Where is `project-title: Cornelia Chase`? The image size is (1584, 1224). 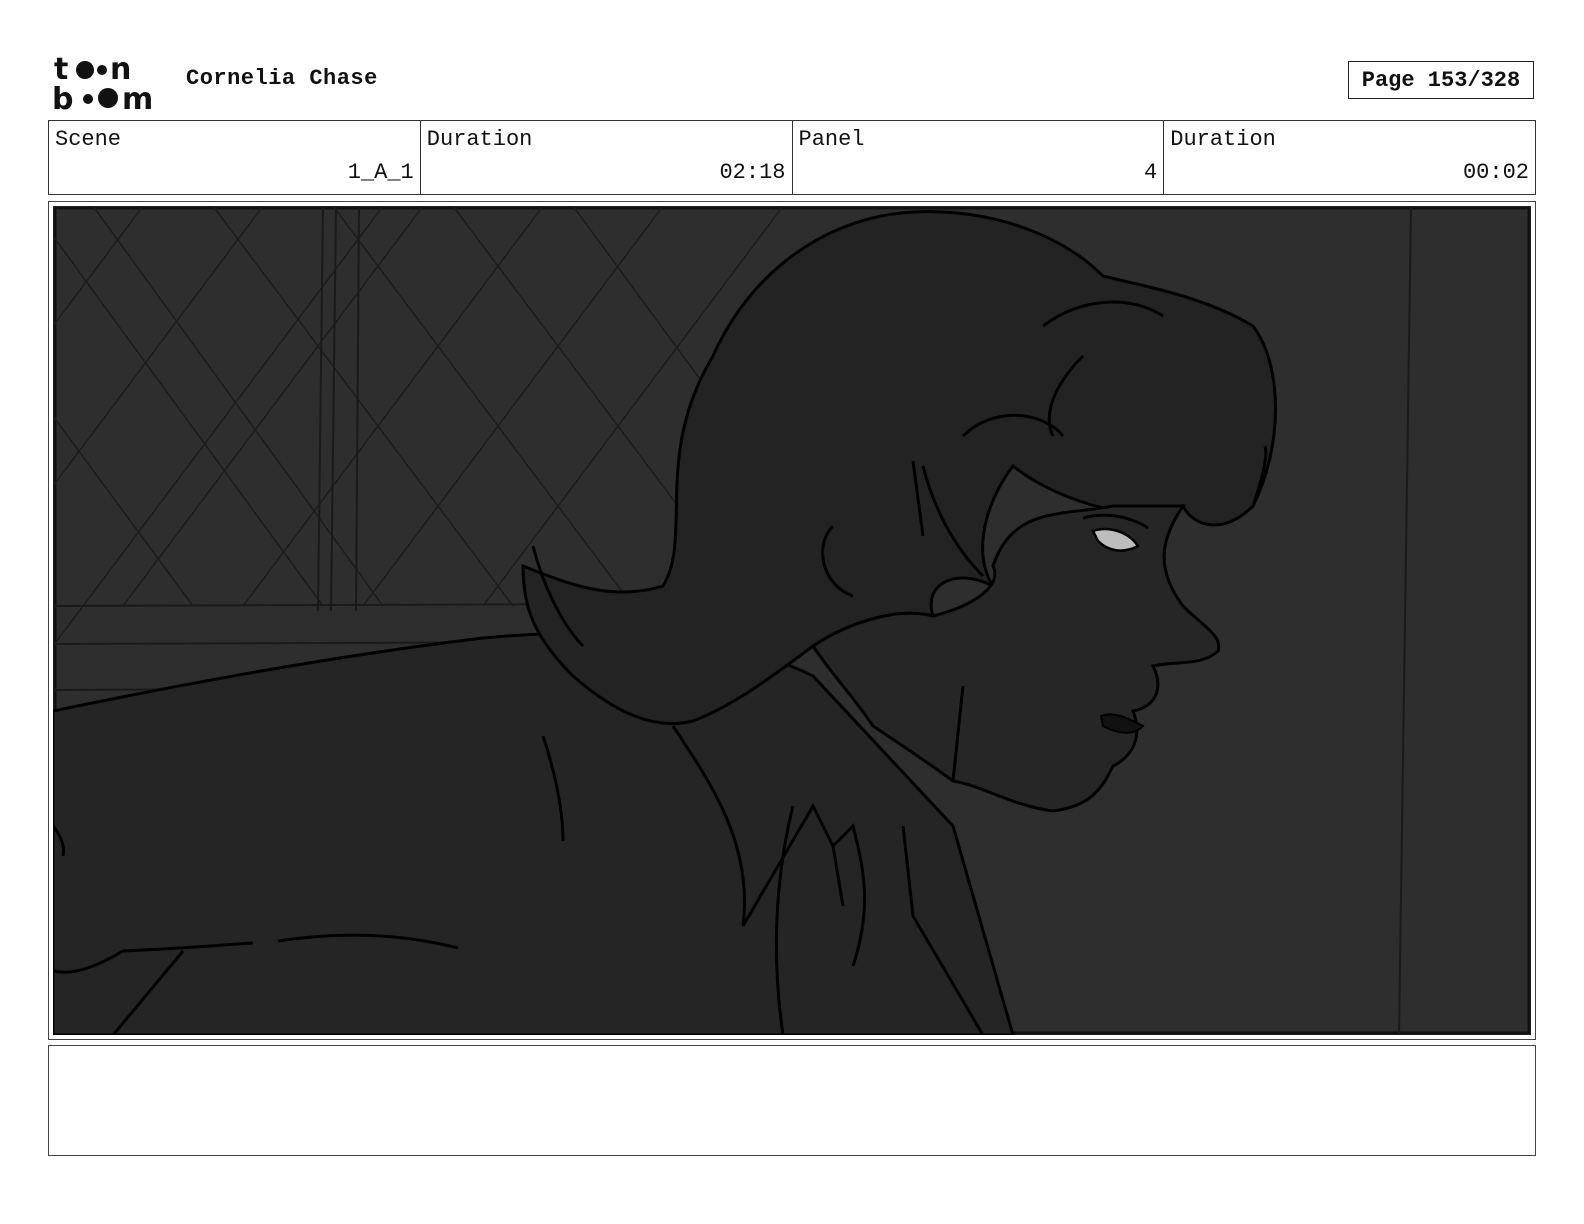 project-title: Cornelia Chase is located at coordinates (282, 78).